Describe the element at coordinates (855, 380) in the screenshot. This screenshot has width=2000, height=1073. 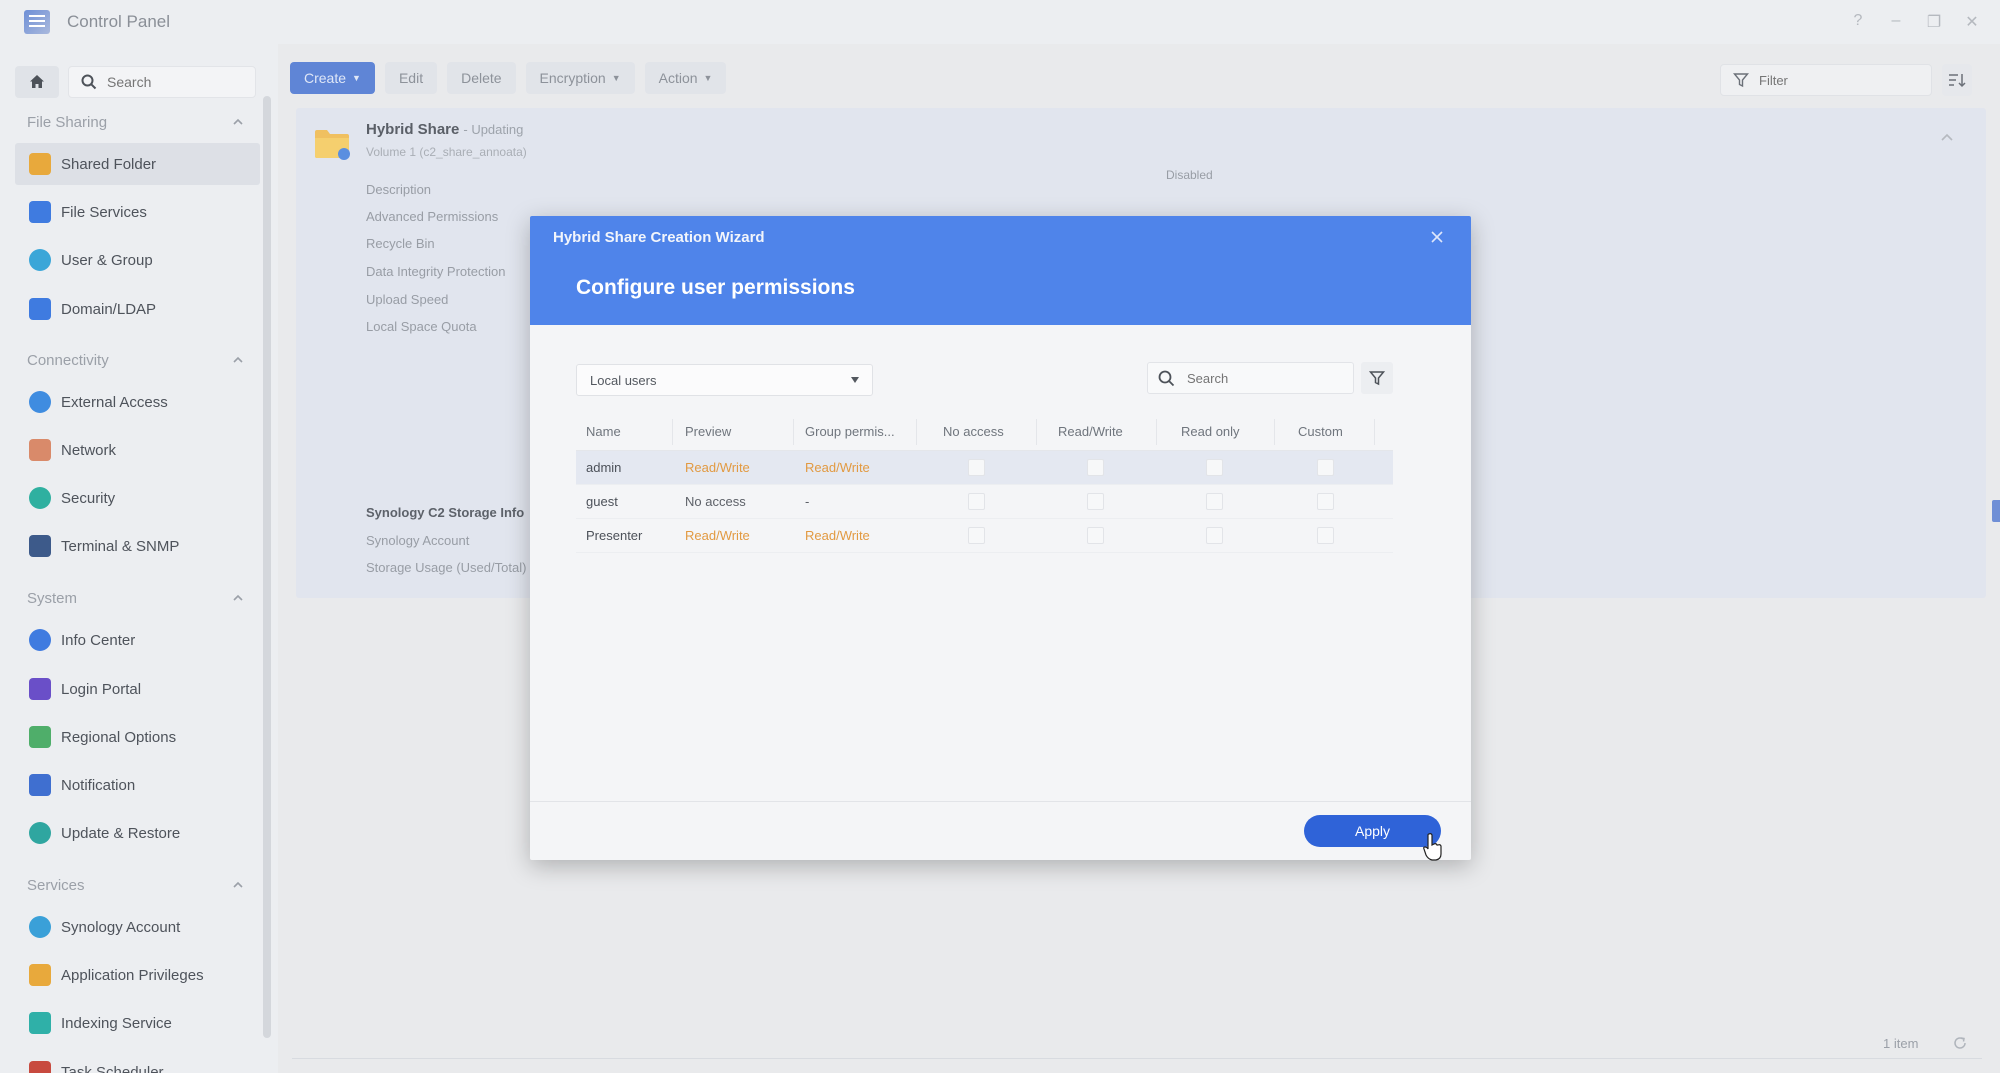
I see `caret-down-icon` at that location.